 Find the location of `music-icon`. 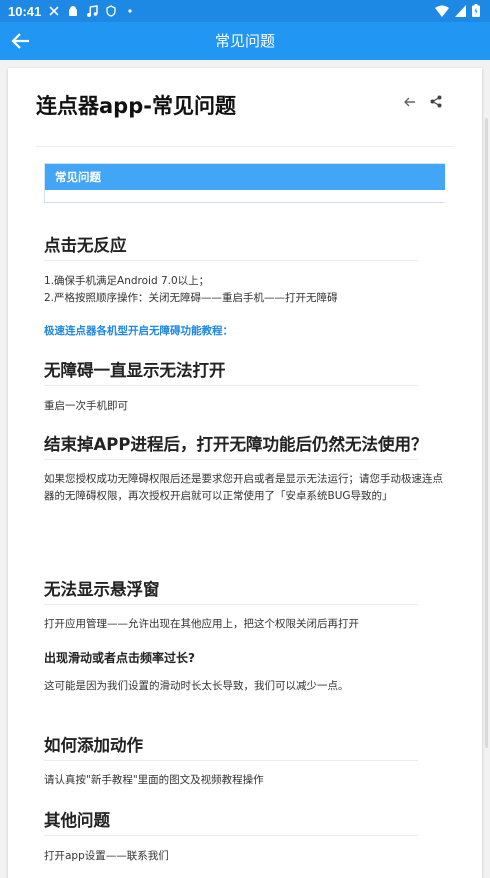

music-icon is located at coordinates (92, 11).